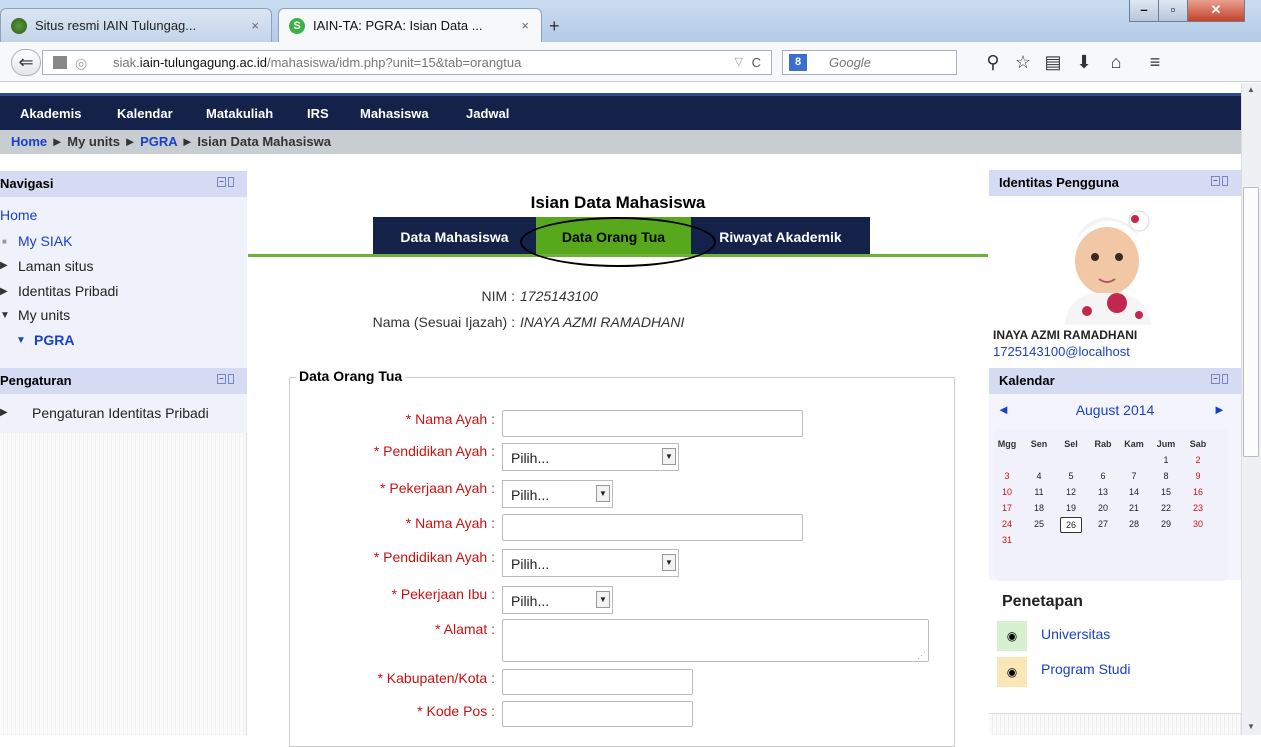 The width and height of the screenshot is (1261, 747). Describe the element at coordinates (554, 26) in the screenshot. I see `new-tab-button: +` at that location.